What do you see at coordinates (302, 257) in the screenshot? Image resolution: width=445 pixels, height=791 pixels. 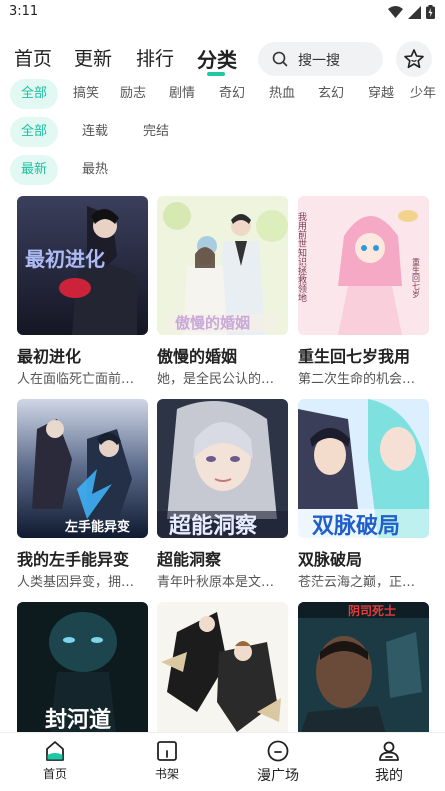 I see `cover-title: 我用前世知识拯救领地` at bounding box center [302, 257].